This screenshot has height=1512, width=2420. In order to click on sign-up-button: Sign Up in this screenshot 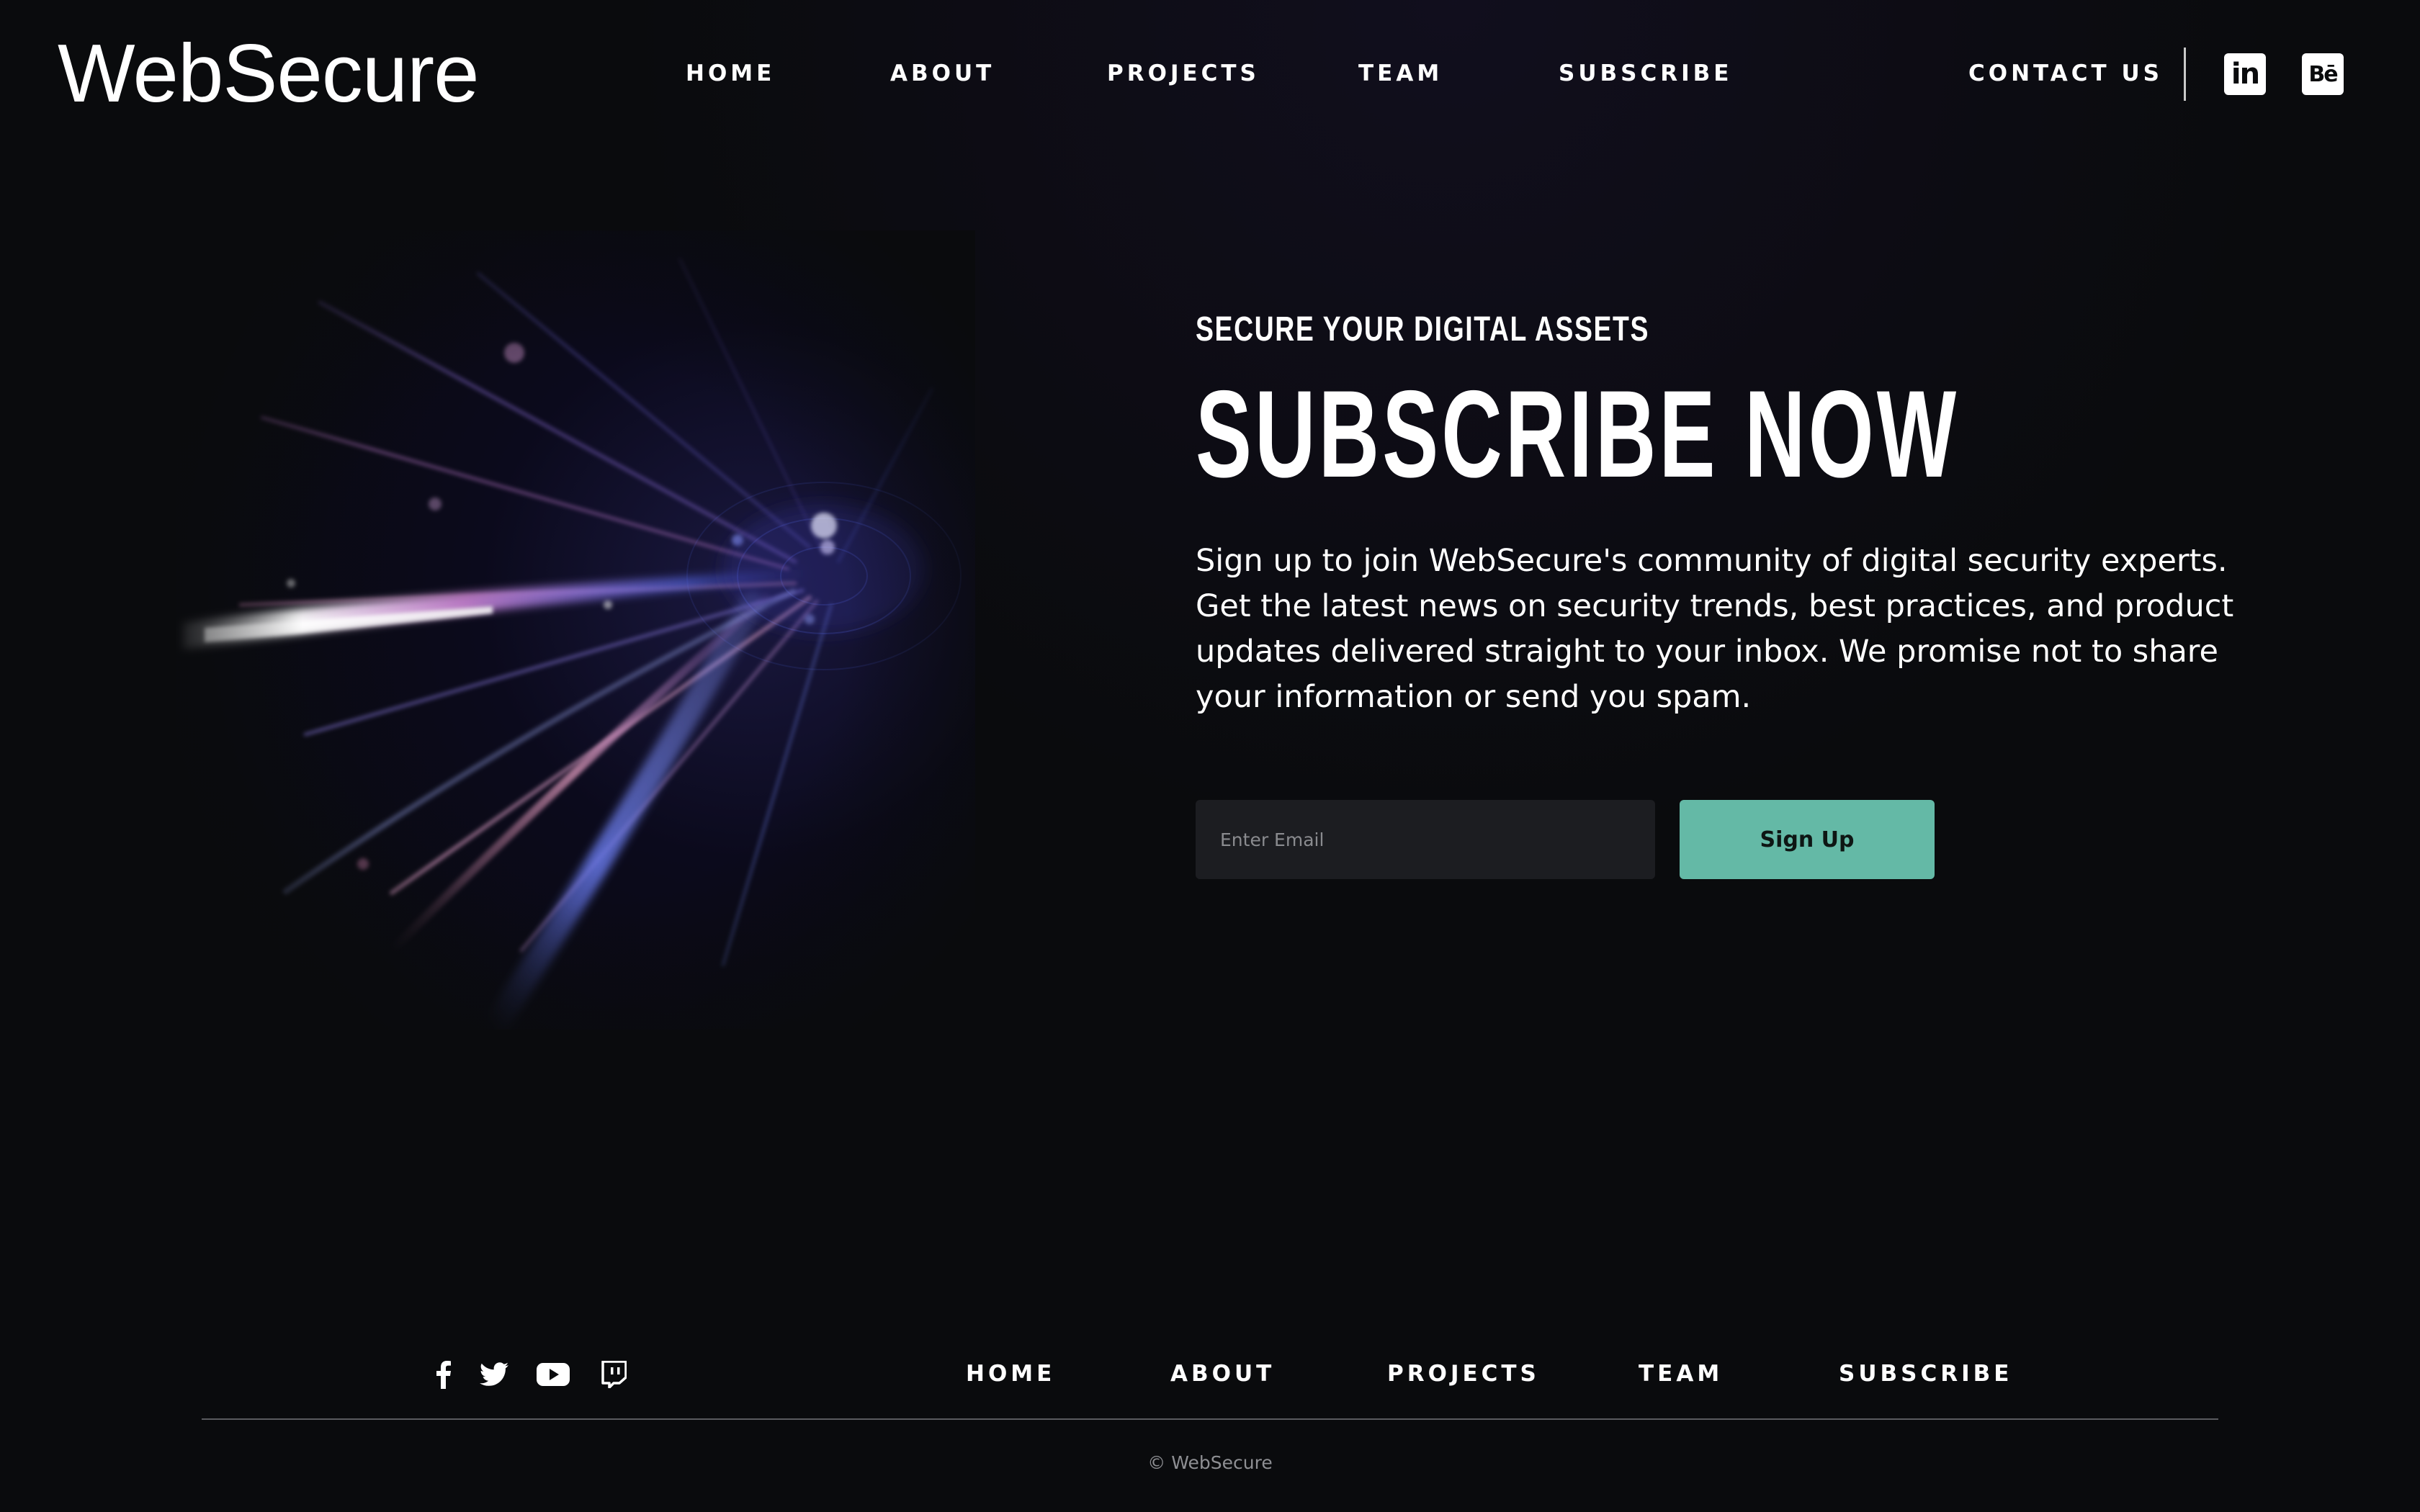, I will do `click(1808, 839)`.